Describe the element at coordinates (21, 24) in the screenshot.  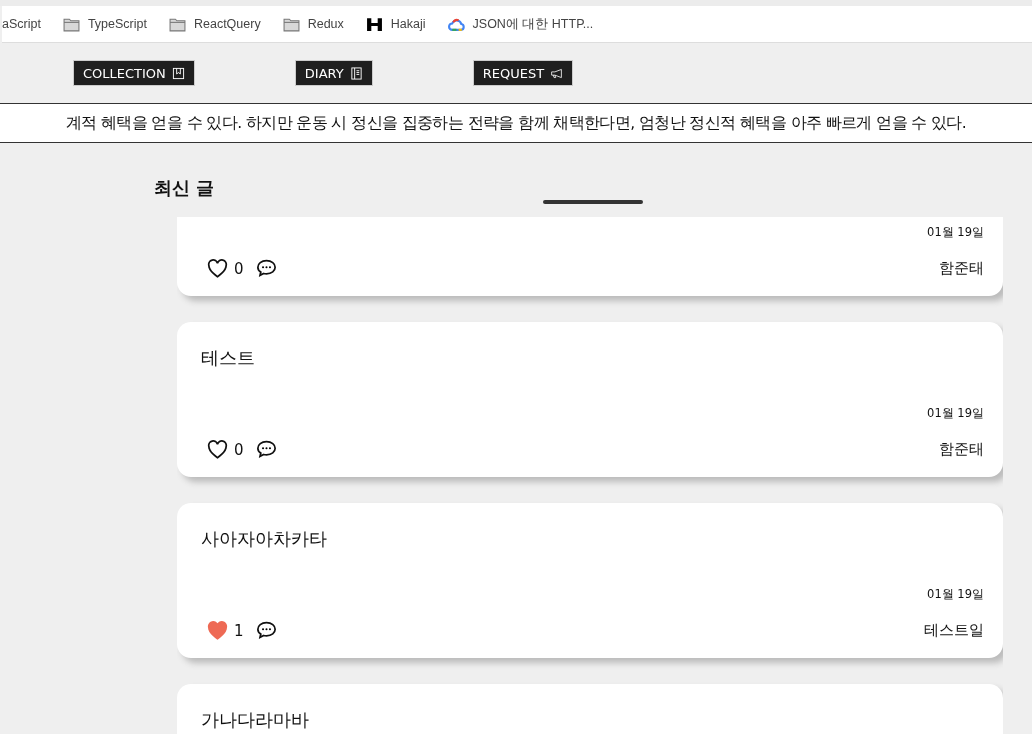
I see `bookmark-link: aScript` at that location.